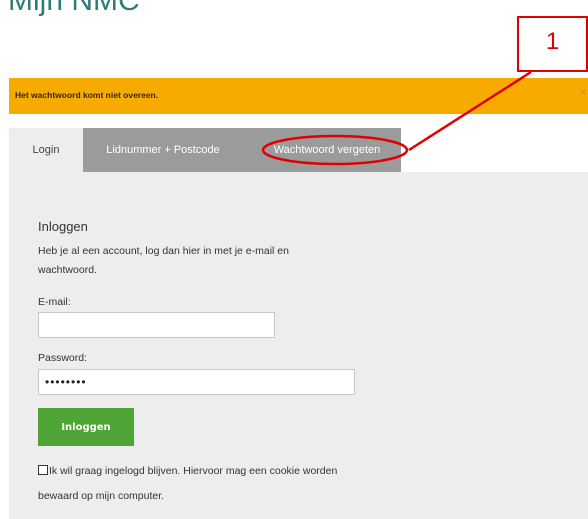  Describe the element at coordinates (43, 470) in the screenshot. I see `remember-me-checkbox` at that location.